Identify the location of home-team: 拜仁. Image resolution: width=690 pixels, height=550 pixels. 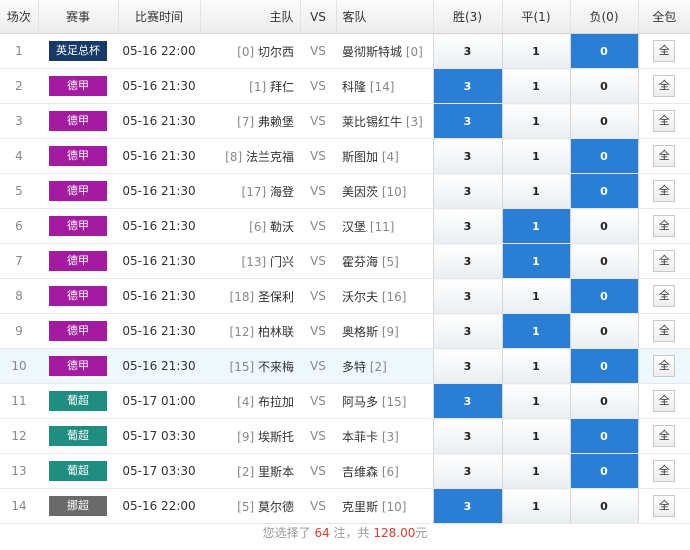
(282, 87).